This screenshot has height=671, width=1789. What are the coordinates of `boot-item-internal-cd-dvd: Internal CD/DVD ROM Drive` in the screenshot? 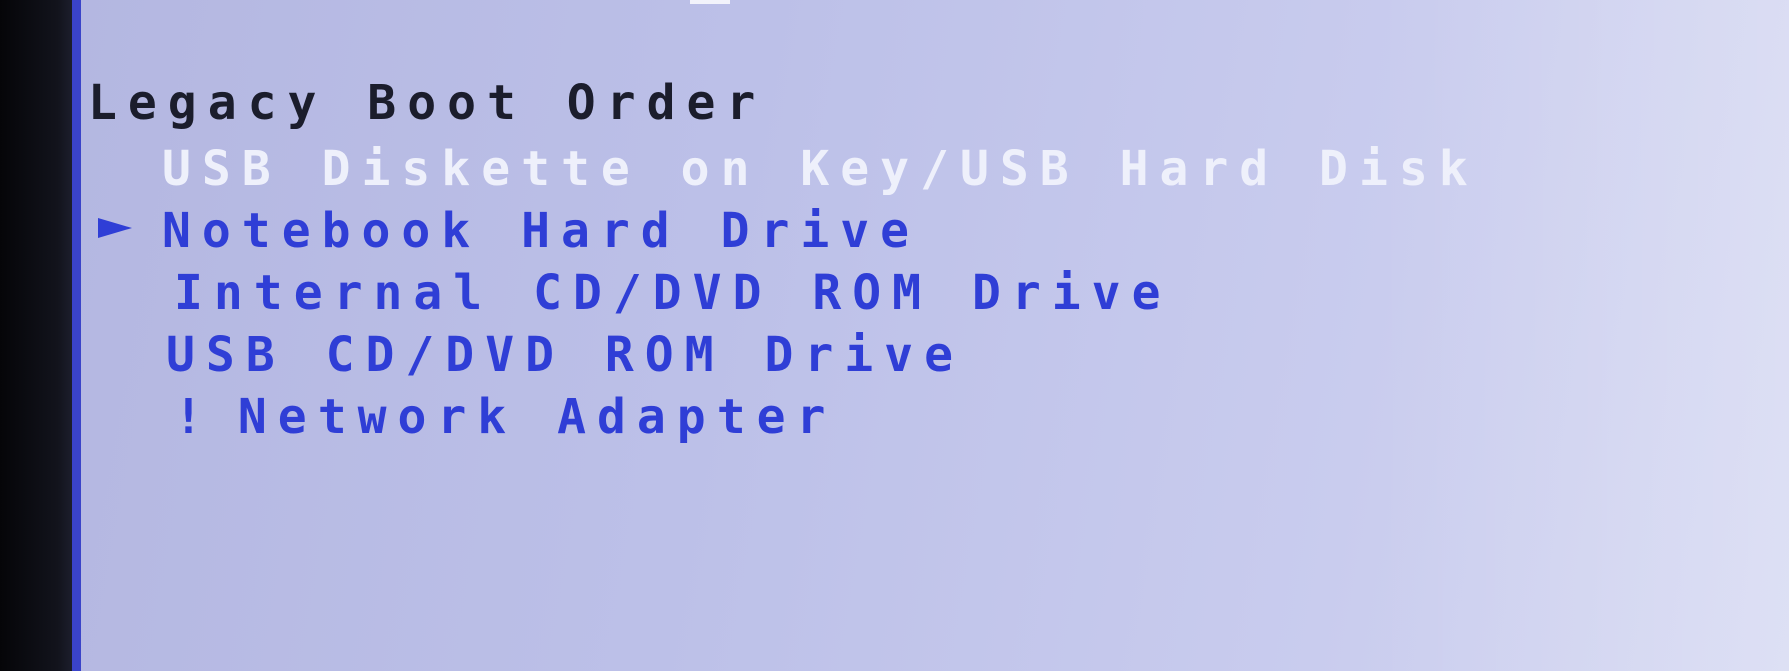 It's located at (908, 293).